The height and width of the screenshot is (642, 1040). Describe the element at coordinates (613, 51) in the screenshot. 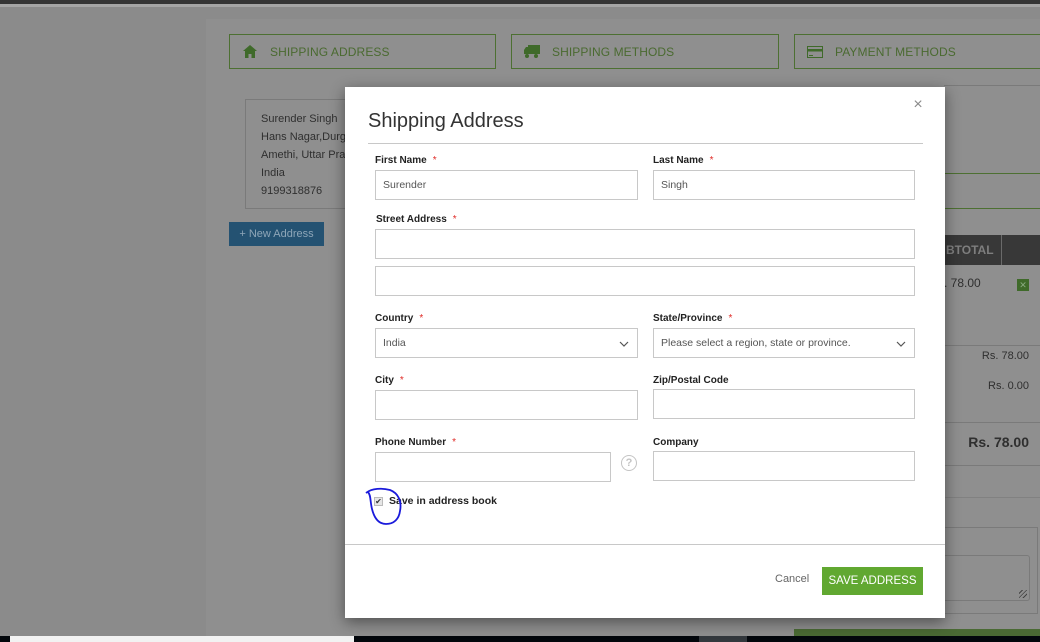

I see `step-label: SHIPPING METHODS` at that location.